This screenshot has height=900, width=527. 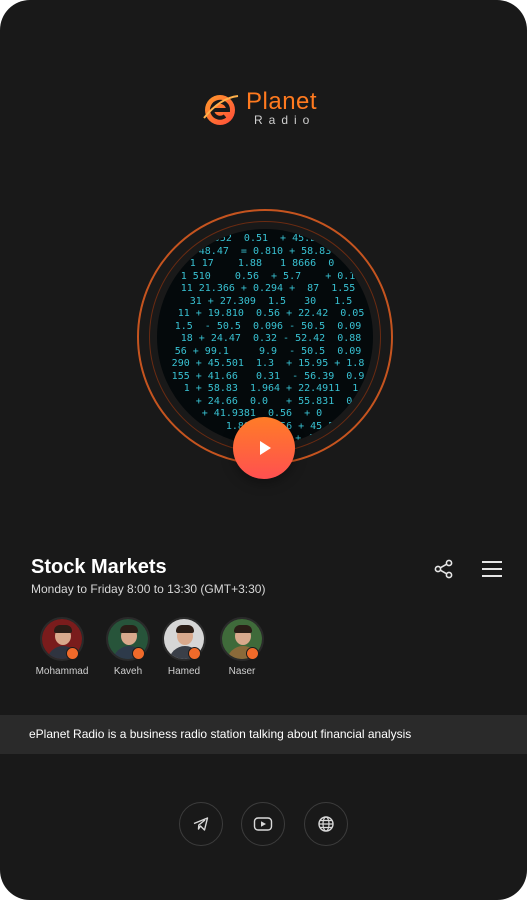 What do you see at coordinates (265, 301) in the screenshot?
I see `ticker-line: 31 + 27.309 1.5 30 1.5` at bounding box center [265, 301].